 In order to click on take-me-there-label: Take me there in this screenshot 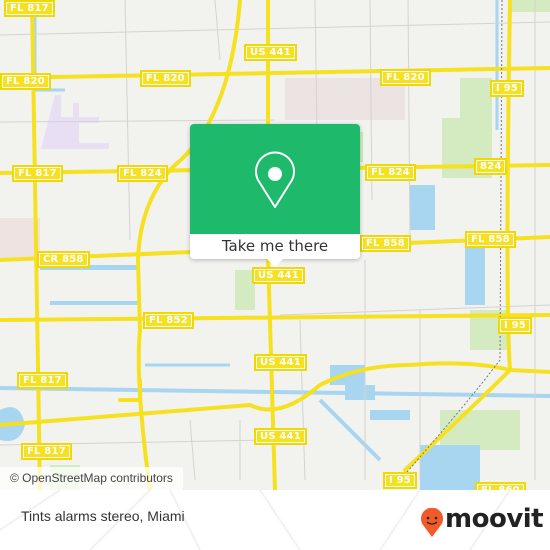, I will do `click(275, 246)`.